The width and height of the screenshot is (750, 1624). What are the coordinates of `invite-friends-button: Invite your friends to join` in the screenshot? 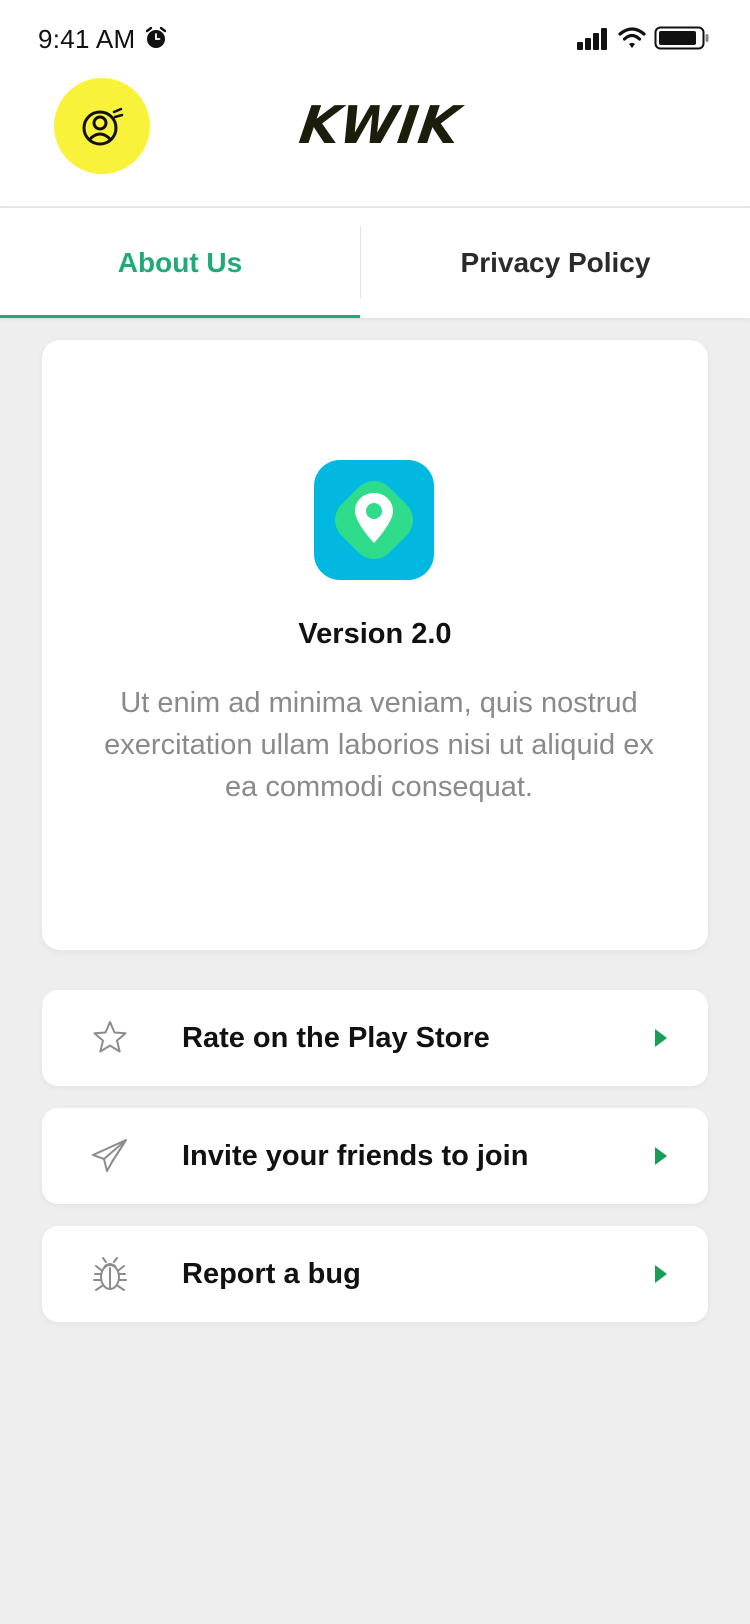 It's located at (375, 1156).